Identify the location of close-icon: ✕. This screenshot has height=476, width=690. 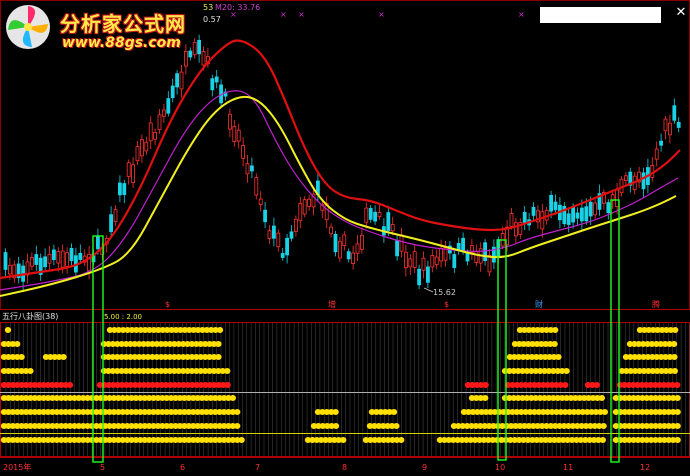
(681, 13).